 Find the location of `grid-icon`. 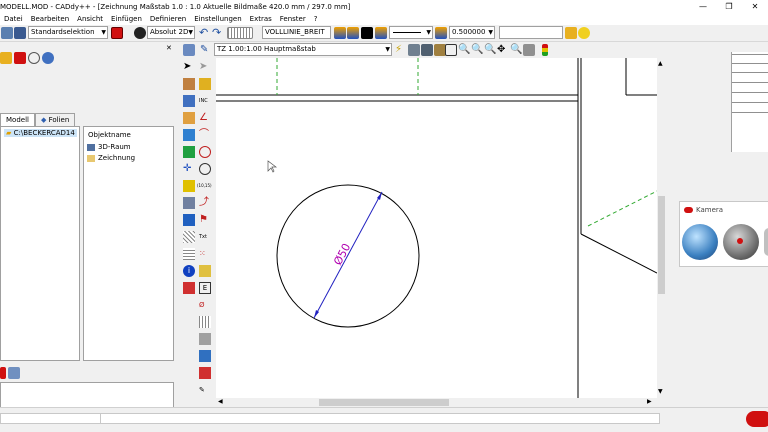

grid-icon is located at coordinates (240, 33).